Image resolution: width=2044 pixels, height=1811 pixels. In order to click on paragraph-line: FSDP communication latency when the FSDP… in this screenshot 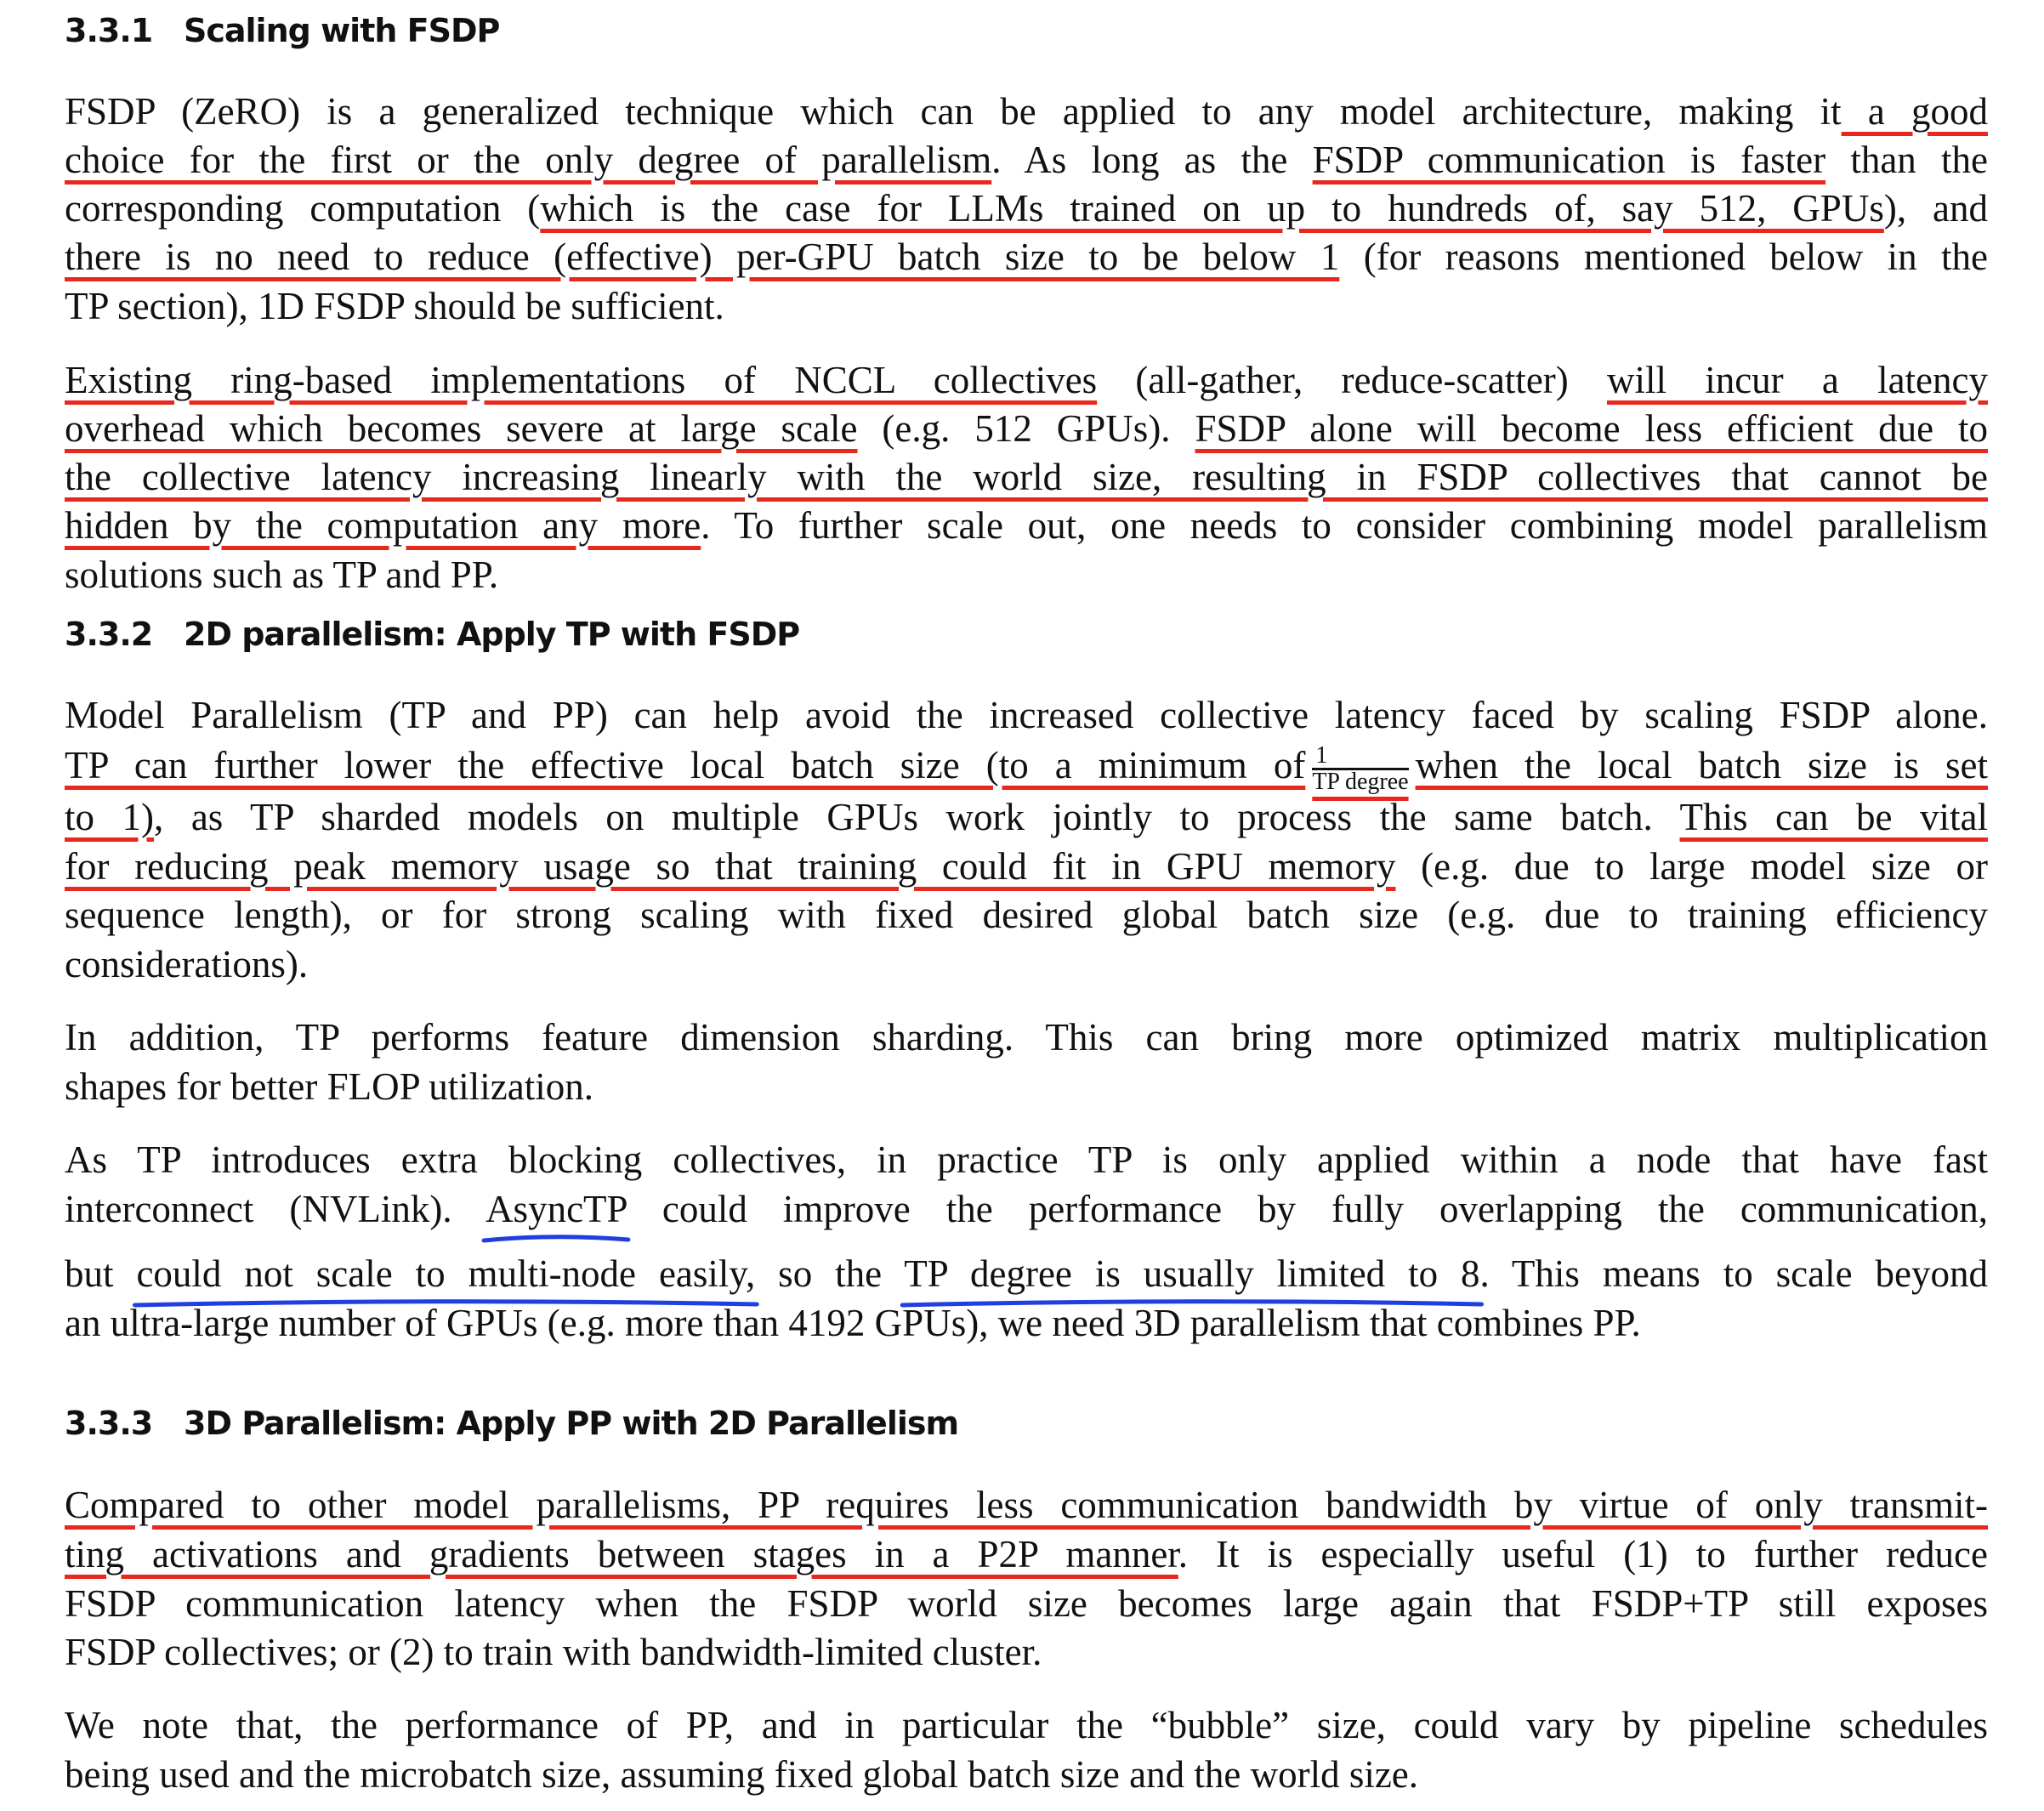, I will do `click(1026, 1603)`.